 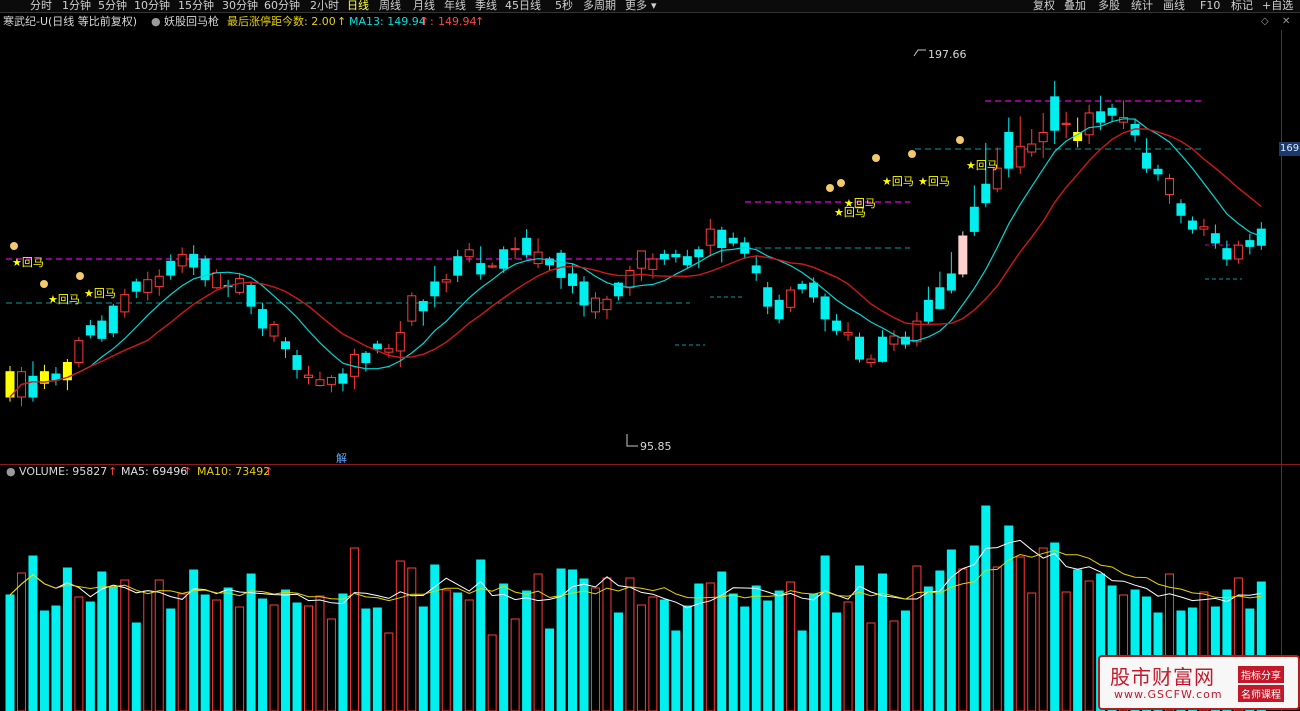 I want to click on volume-label: VOLUME: 95827, so click(x=63, y=471).